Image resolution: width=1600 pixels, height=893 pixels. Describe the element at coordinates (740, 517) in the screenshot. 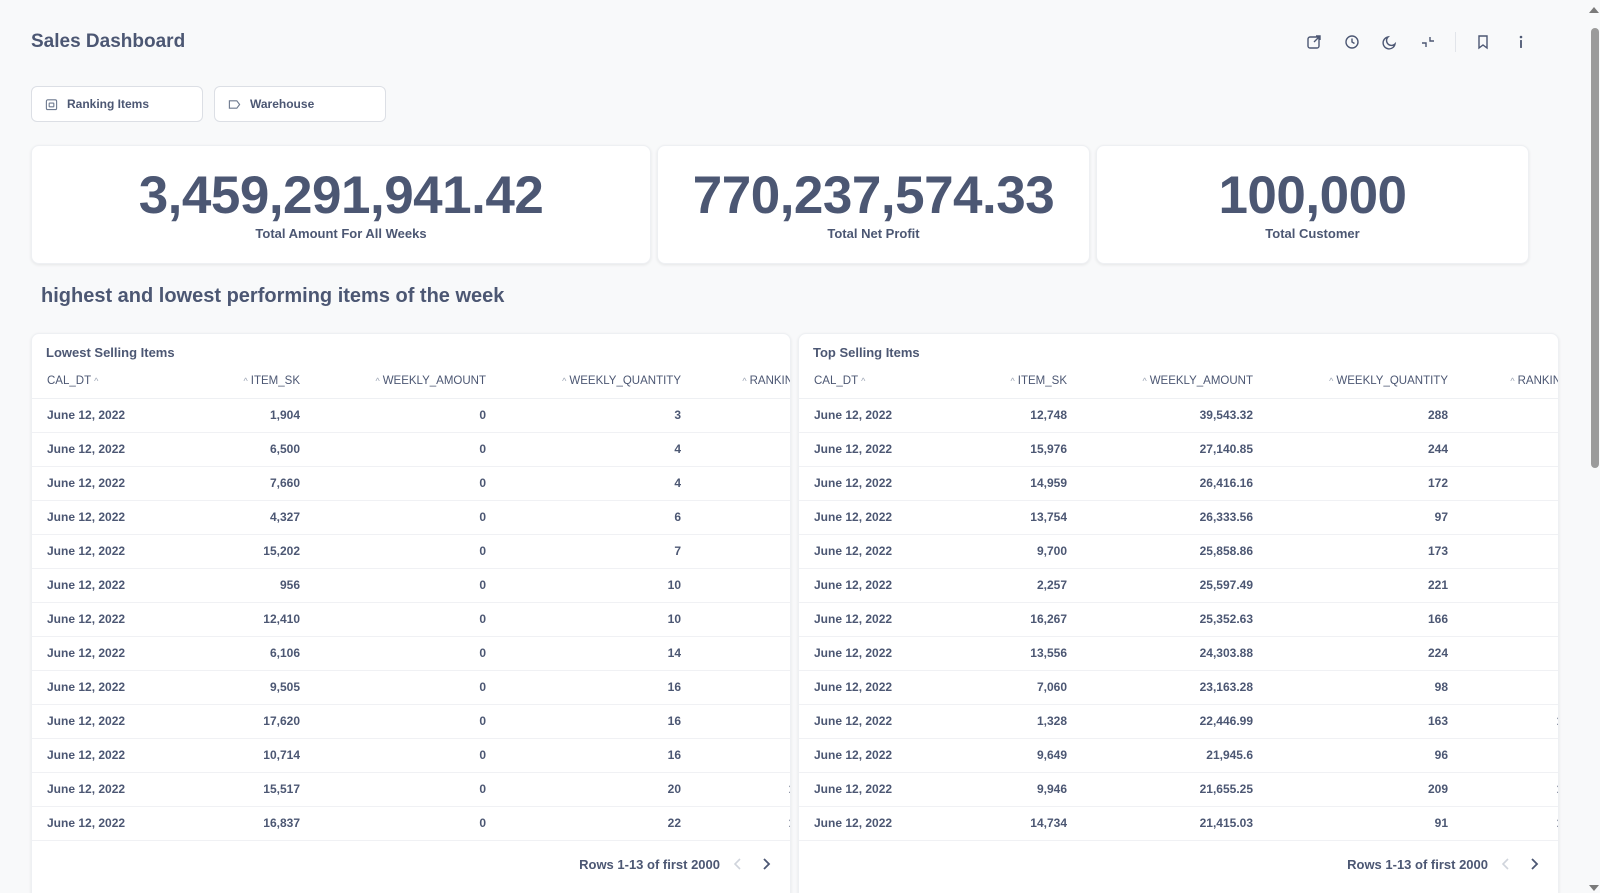

I see `cell-ranking: 4` at that location.